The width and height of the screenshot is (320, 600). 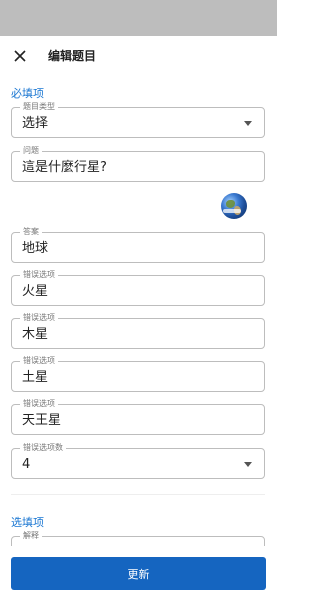 What do you see at coordinates (138, 56) in the screenshot?
I see `app-bar: 编辑题目` at bounding box center [138, 56].